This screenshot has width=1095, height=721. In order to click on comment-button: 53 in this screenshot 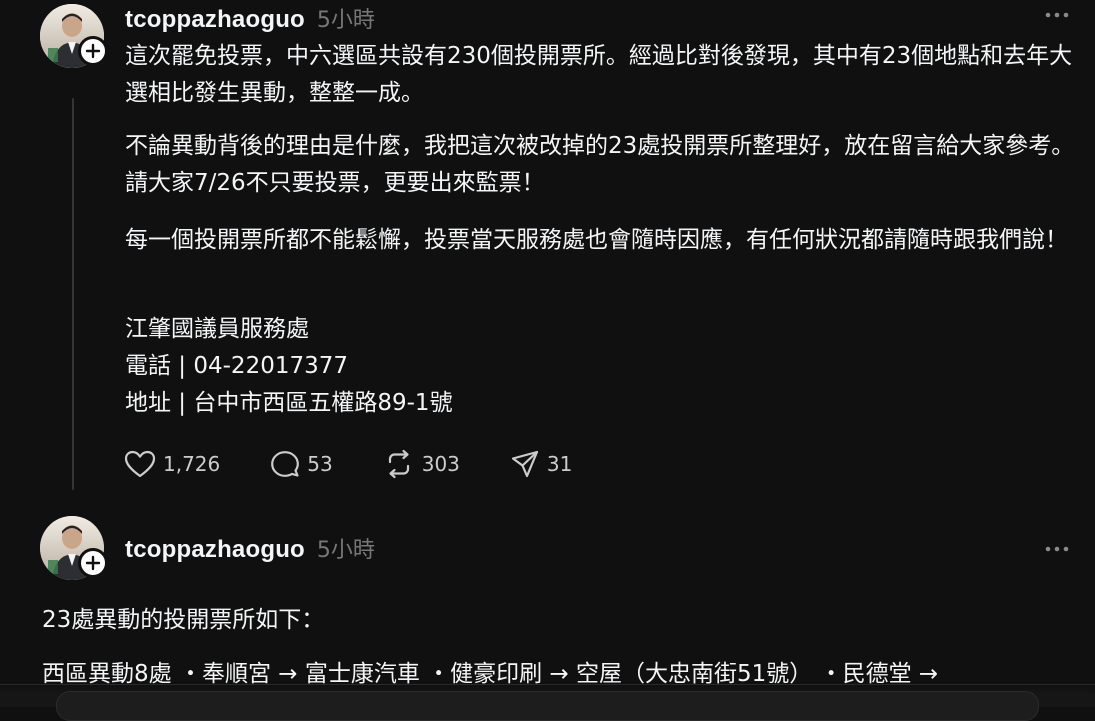, I will do `click(301, 464)`.